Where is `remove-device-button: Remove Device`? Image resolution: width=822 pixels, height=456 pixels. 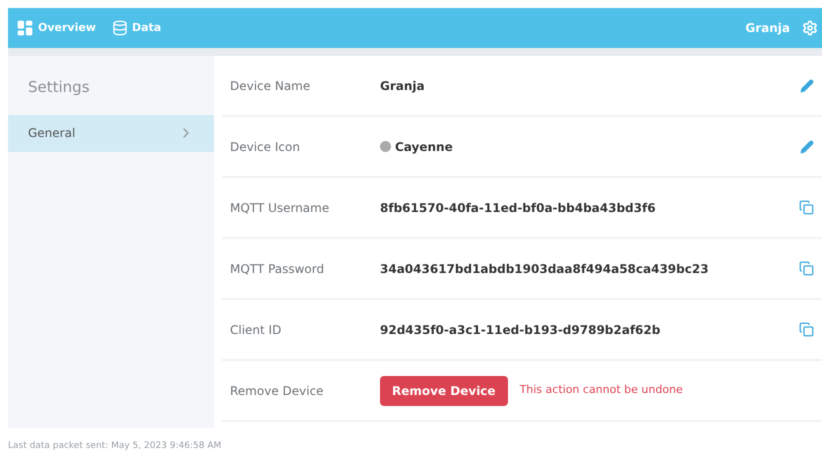 remove-device-button: Remove Device is located at coordinates (444, 391).